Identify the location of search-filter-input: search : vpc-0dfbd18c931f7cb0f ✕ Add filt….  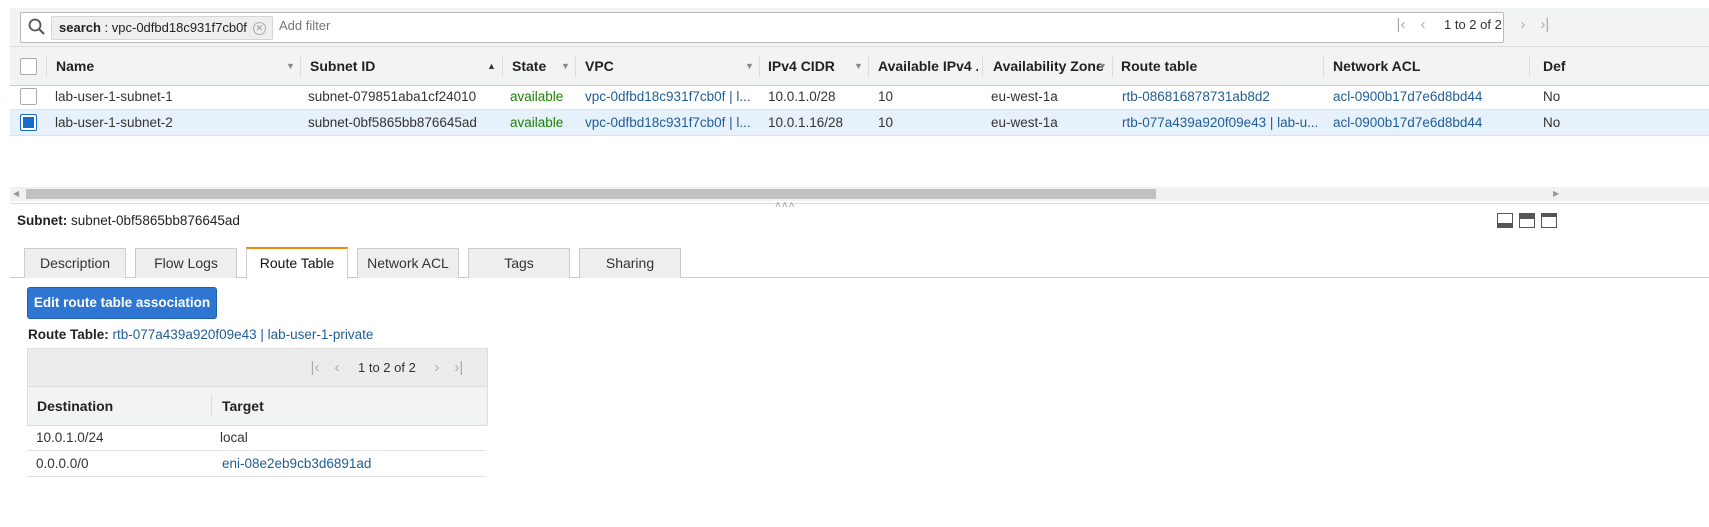
(762, 27).